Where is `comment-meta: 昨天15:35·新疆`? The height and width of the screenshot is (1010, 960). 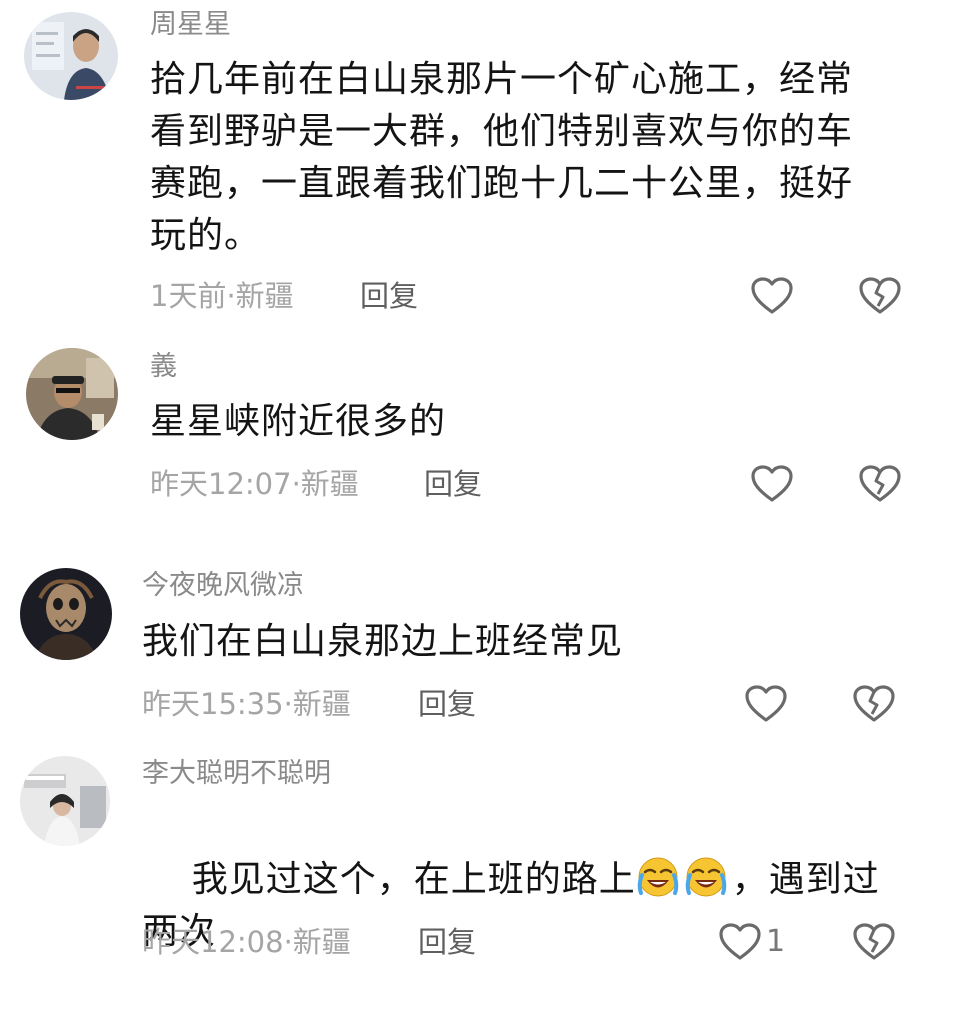
comment-meta: 昨天15:35·新疆 is located at coordinates (246, 704).